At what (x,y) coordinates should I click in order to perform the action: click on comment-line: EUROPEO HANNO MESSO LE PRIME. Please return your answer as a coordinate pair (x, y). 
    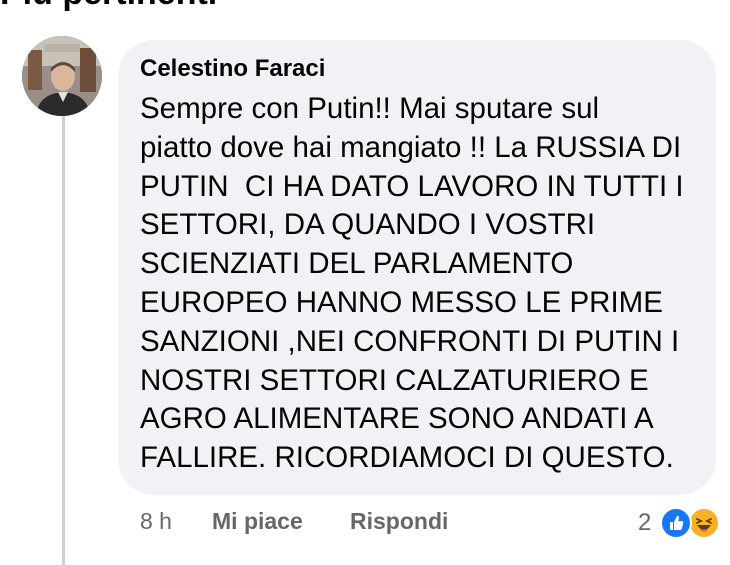
    Looking at the image, I should click on (401, 302).